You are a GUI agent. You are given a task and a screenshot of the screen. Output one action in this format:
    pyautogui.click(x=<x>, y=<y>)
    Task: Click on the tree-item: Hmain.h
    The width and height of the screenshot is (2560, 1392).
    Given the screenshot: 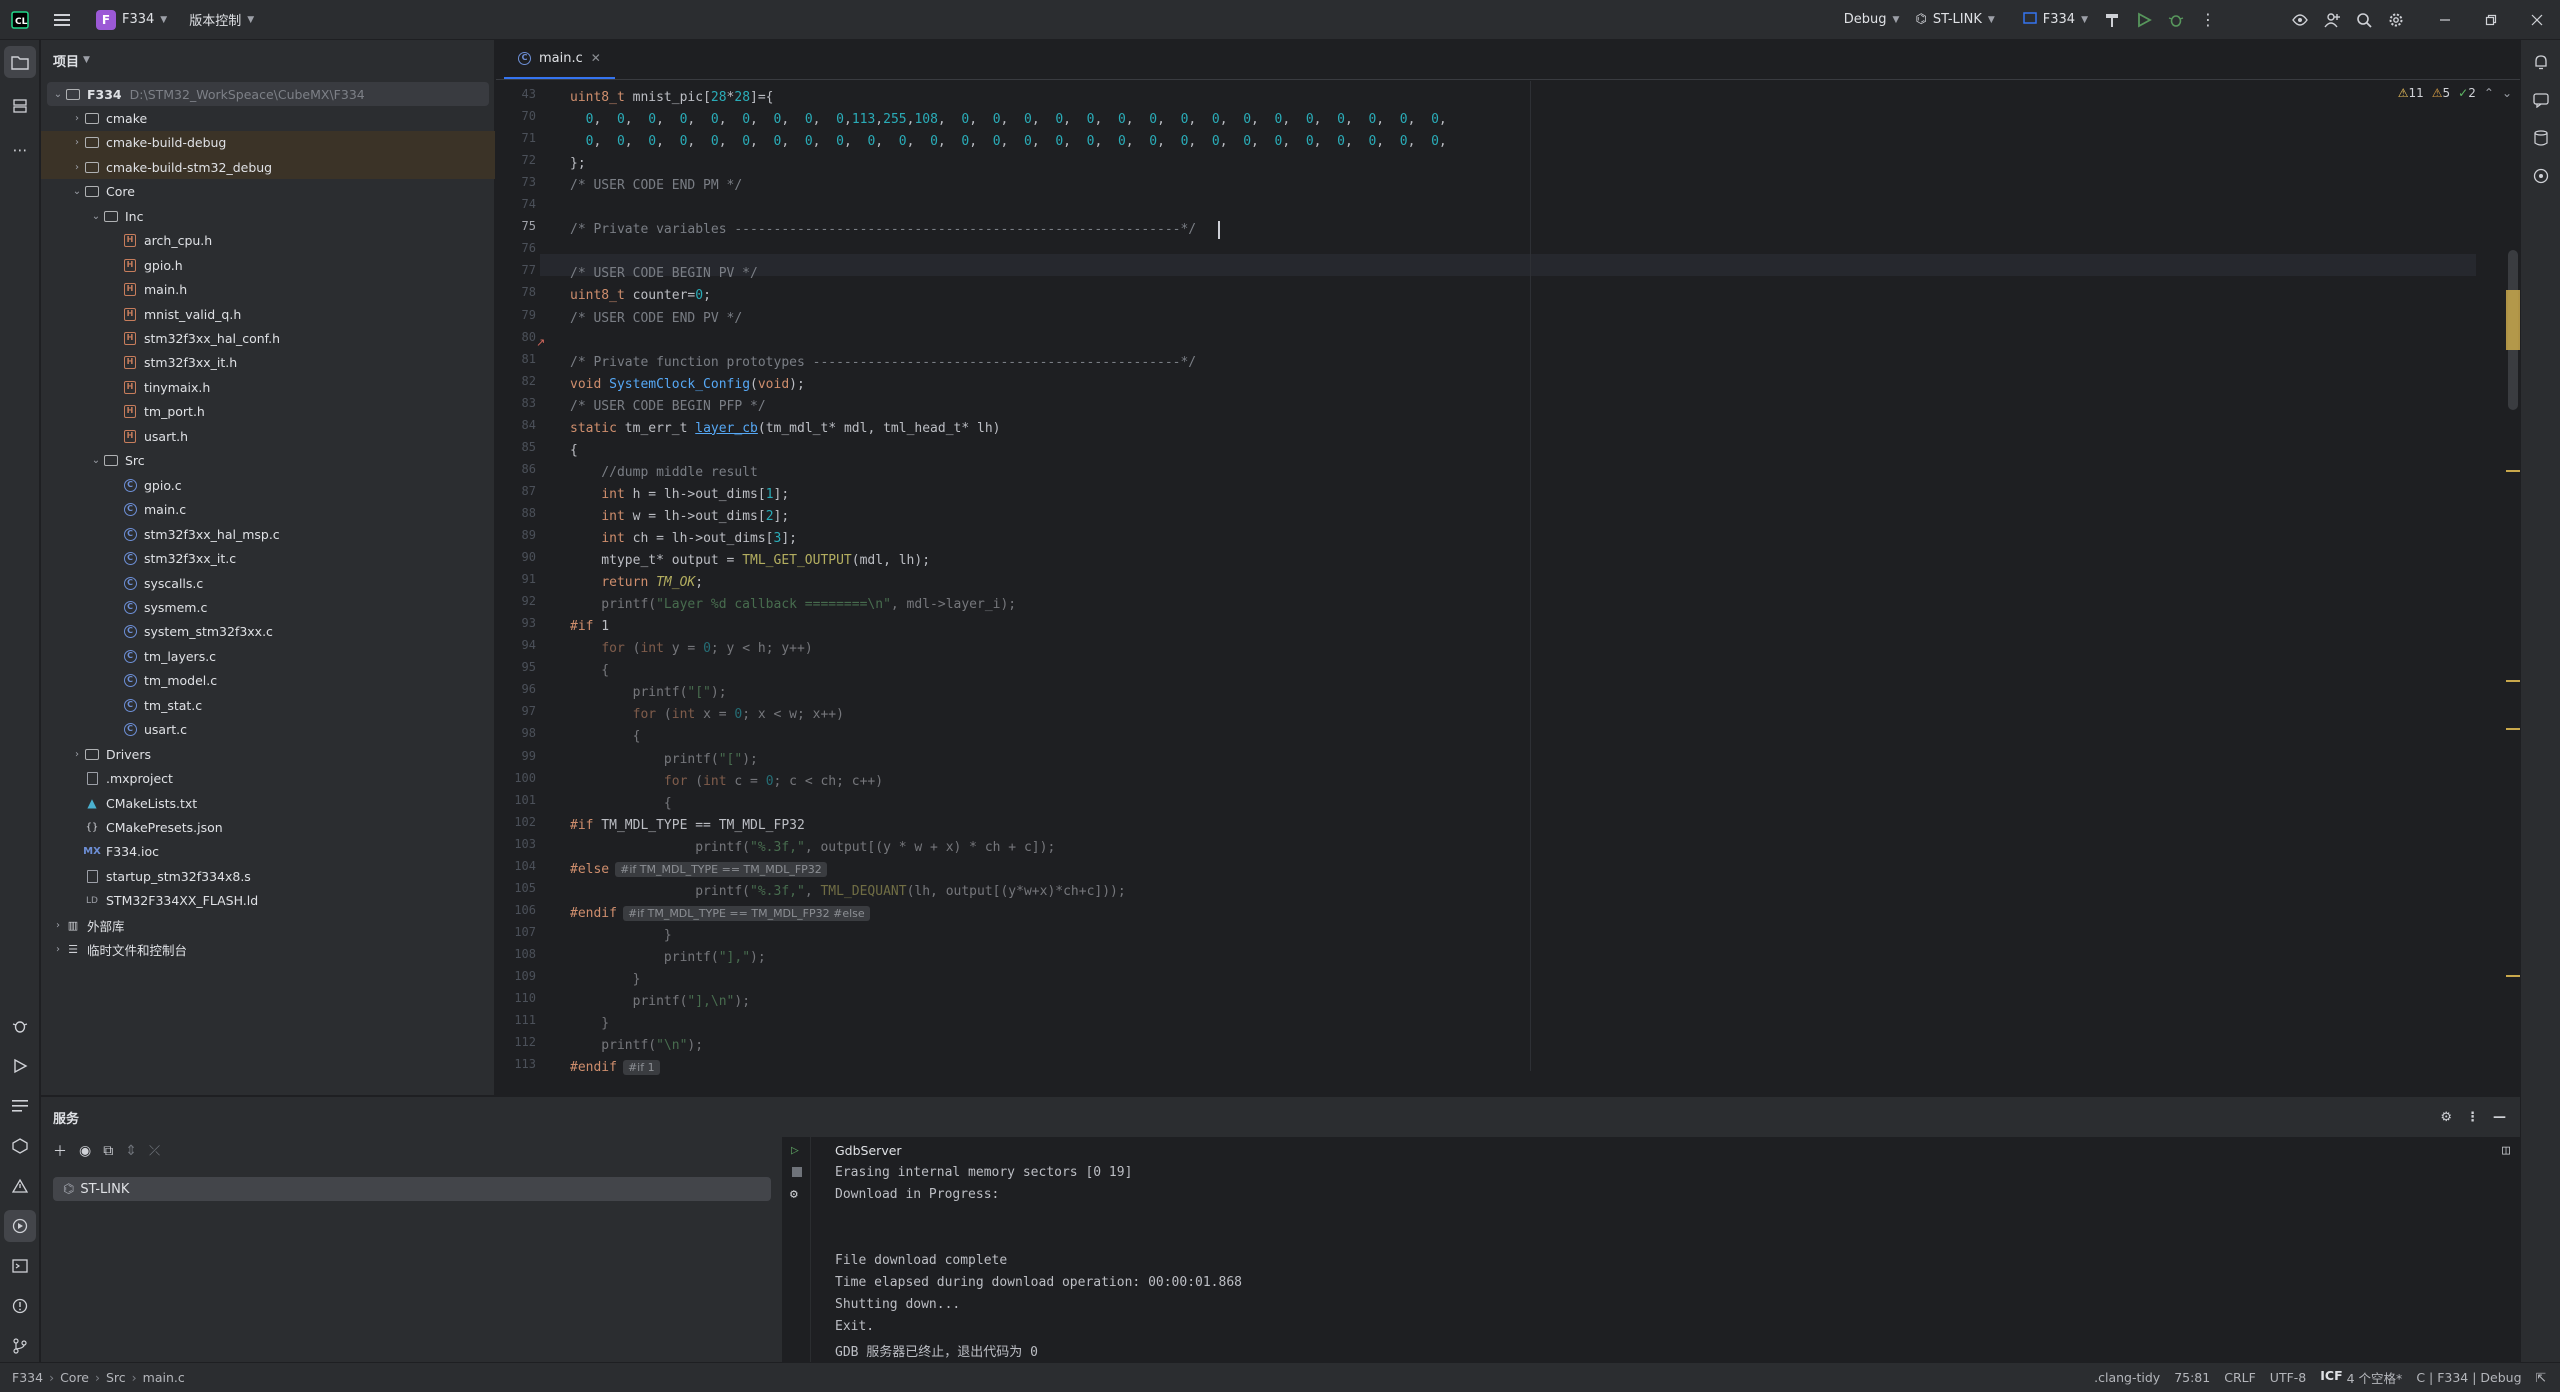 What is the action you would take?
    pyautogui.click(x=268, y=290)
    